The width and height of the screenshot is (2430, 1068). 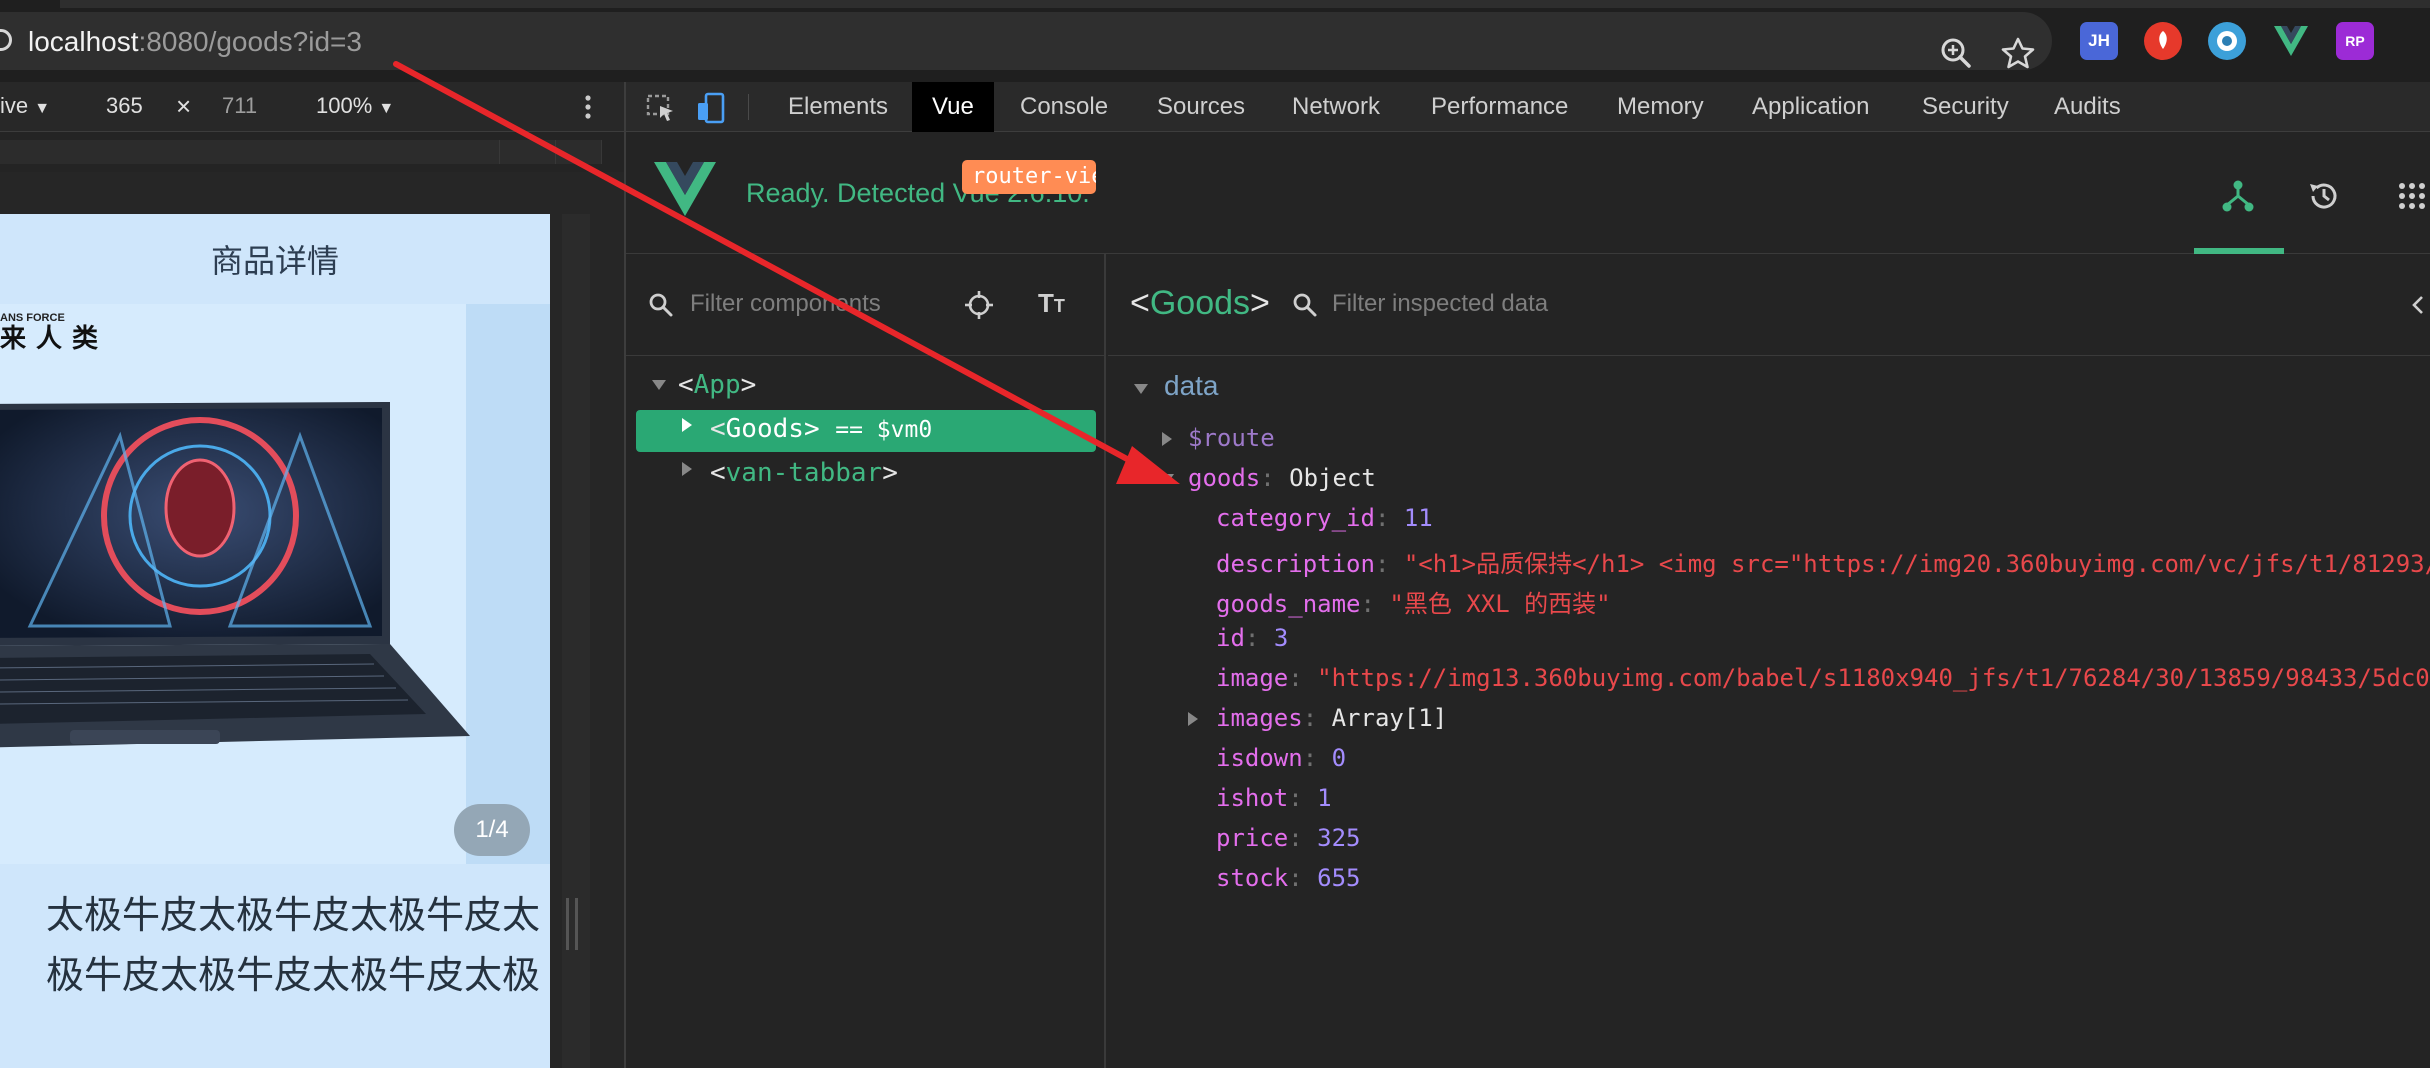 What do you see at coordinates (1231, 438) in the screenshot?
I see `prop-route: $route` at bounding box center [1231, 438].